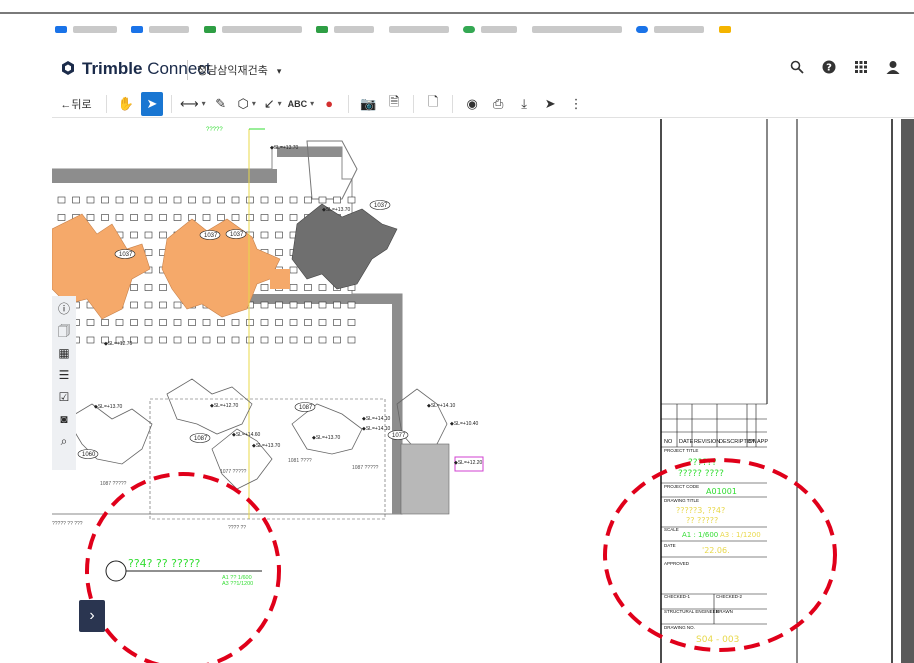 The width and height of the screenshot is (914, 663). What do you see at coordinates (681, 486) in the screenshot?
I see `tb-label: PROJECT CODE` at bounding box center [681, 486].